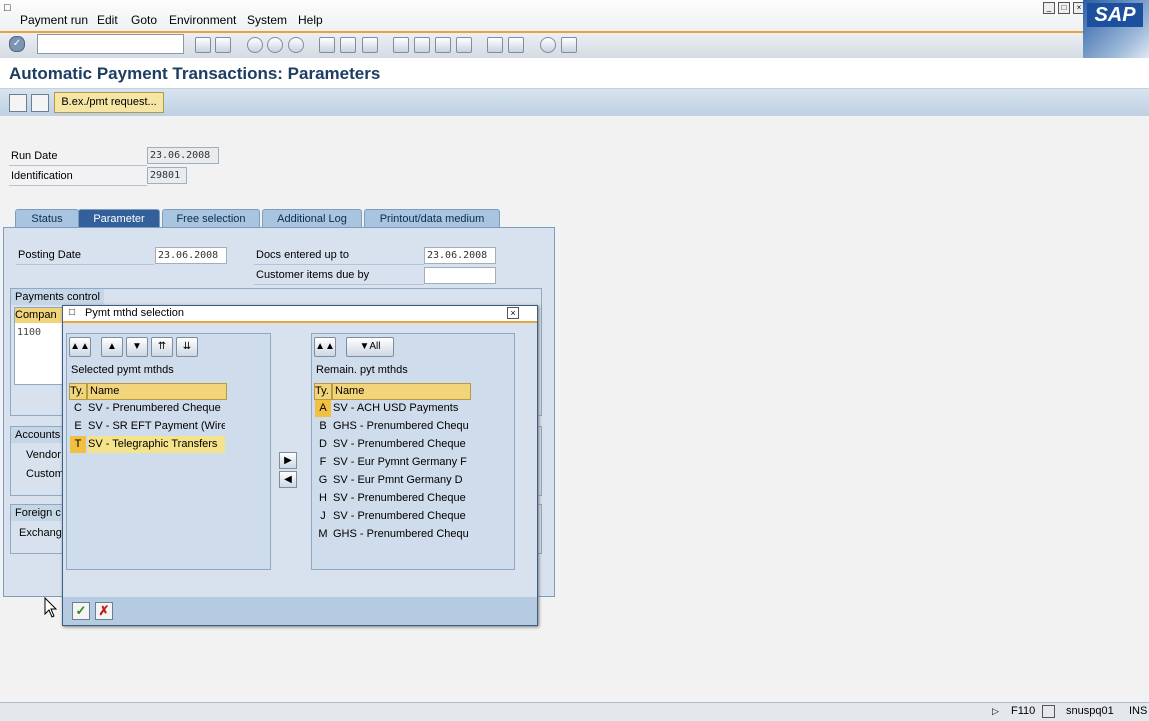 The height and width of the screenshot is (721, 1149). Describe the element at coordinates (323, 408) in the screenshot. I see `list-item-ty-selected: A` at that location.